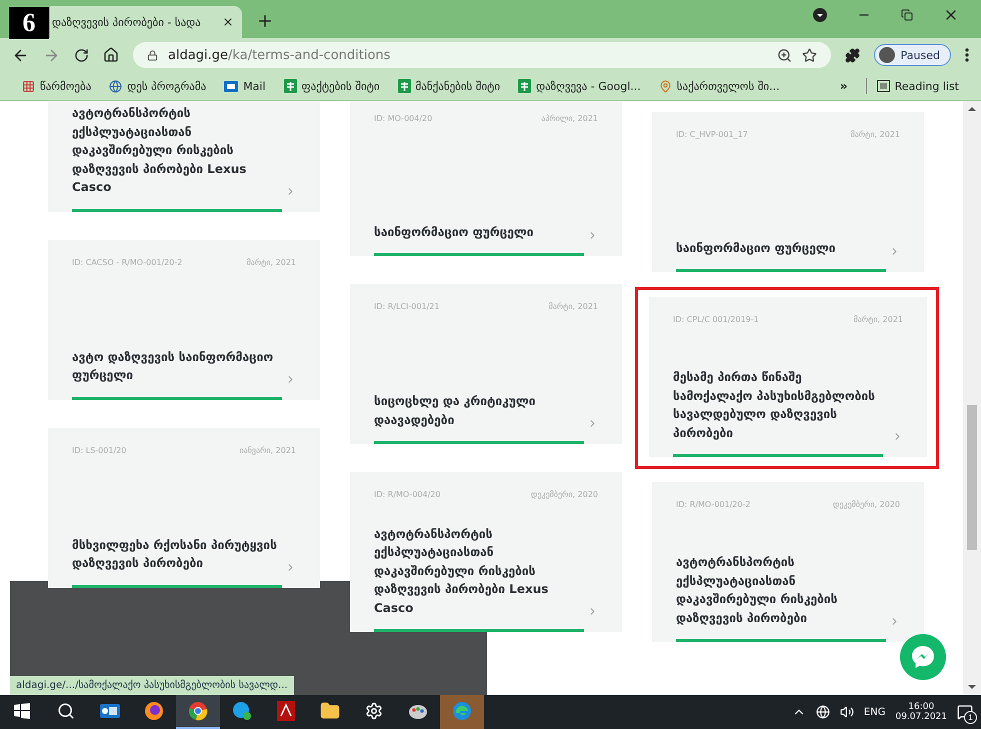 The width and height of the screenshot is (981, 729). I want to click on document-title: ავტოტრანსპორტის ექსპლუატაციასთან დაკავშირებული რისკების დაზღვევის პირობები, so click(757, 590).